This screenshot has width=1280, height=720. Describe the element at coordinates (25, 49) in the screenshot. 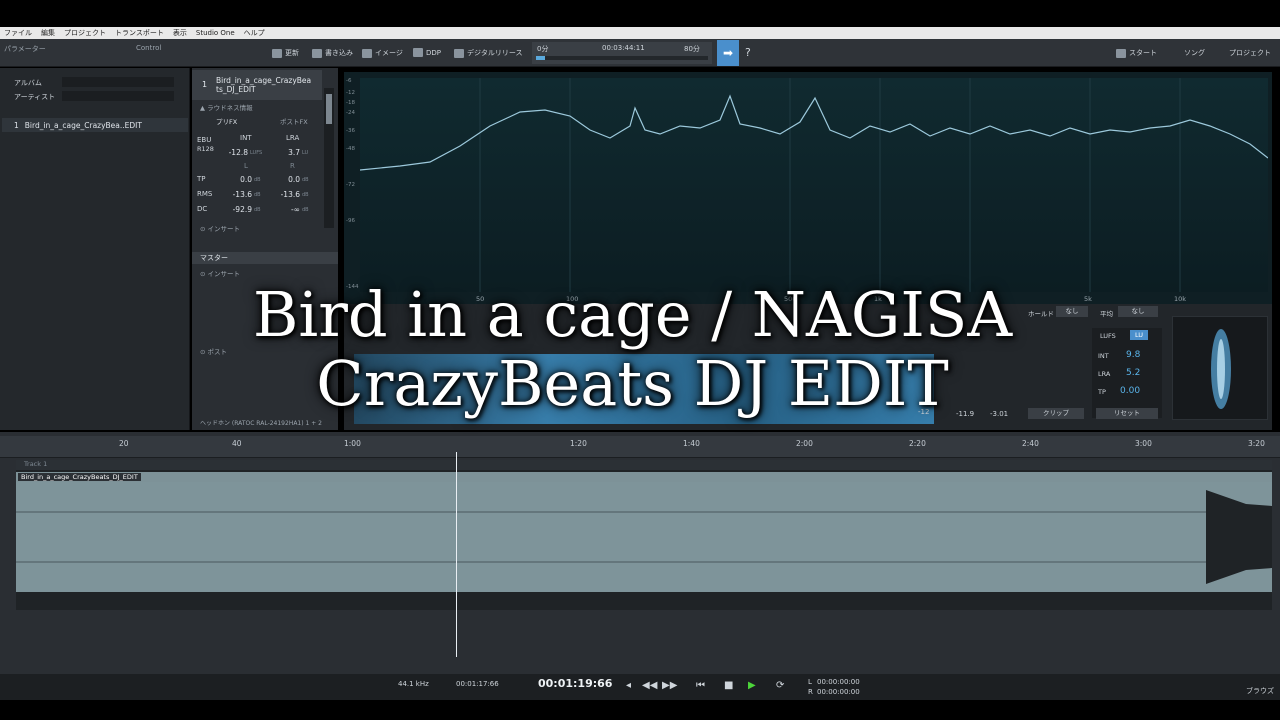

I see `parameter-label: パラメーター` at that location.